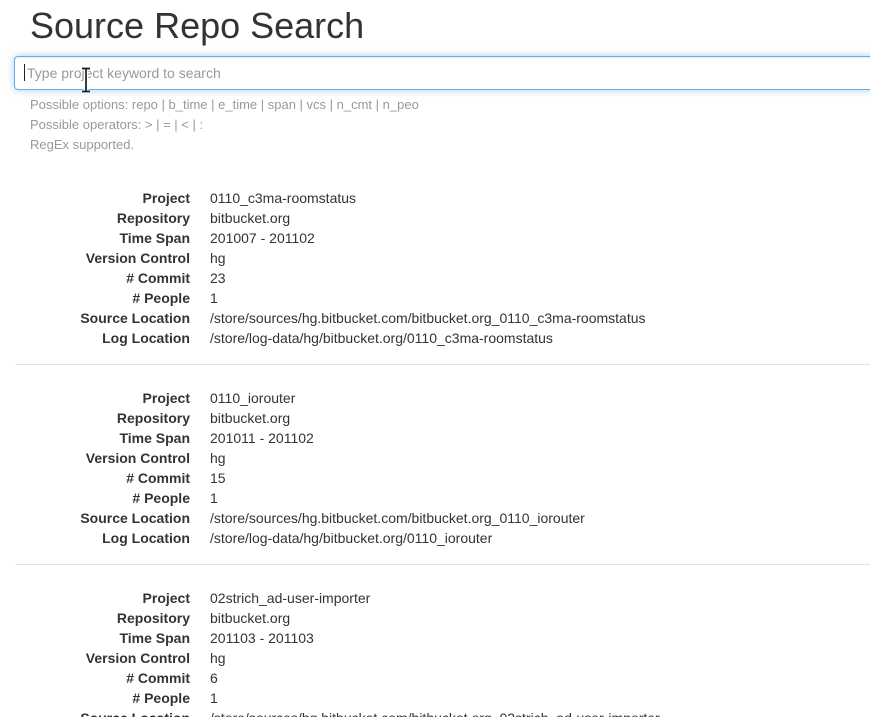 The width and height of the screenshot is (870, 717). I want to click on help-operators-line: Possible operators: > | = | < | :, so click(117, 124).